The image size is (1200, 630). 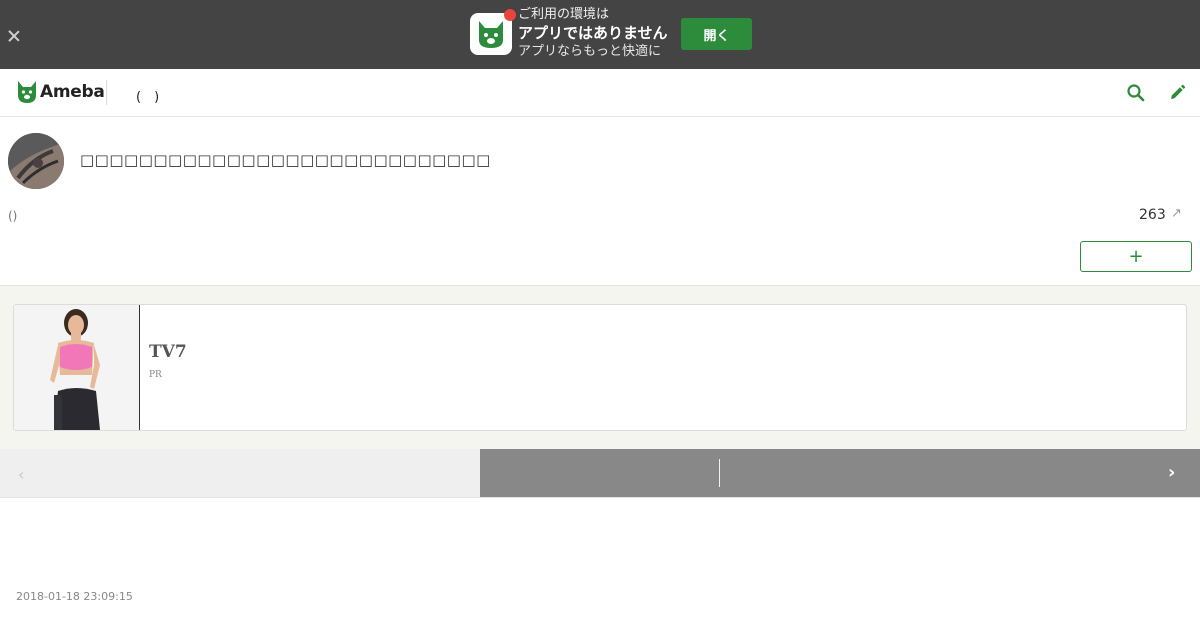 I want to click on logo-text: Ameba, so click(x=72, y=92).